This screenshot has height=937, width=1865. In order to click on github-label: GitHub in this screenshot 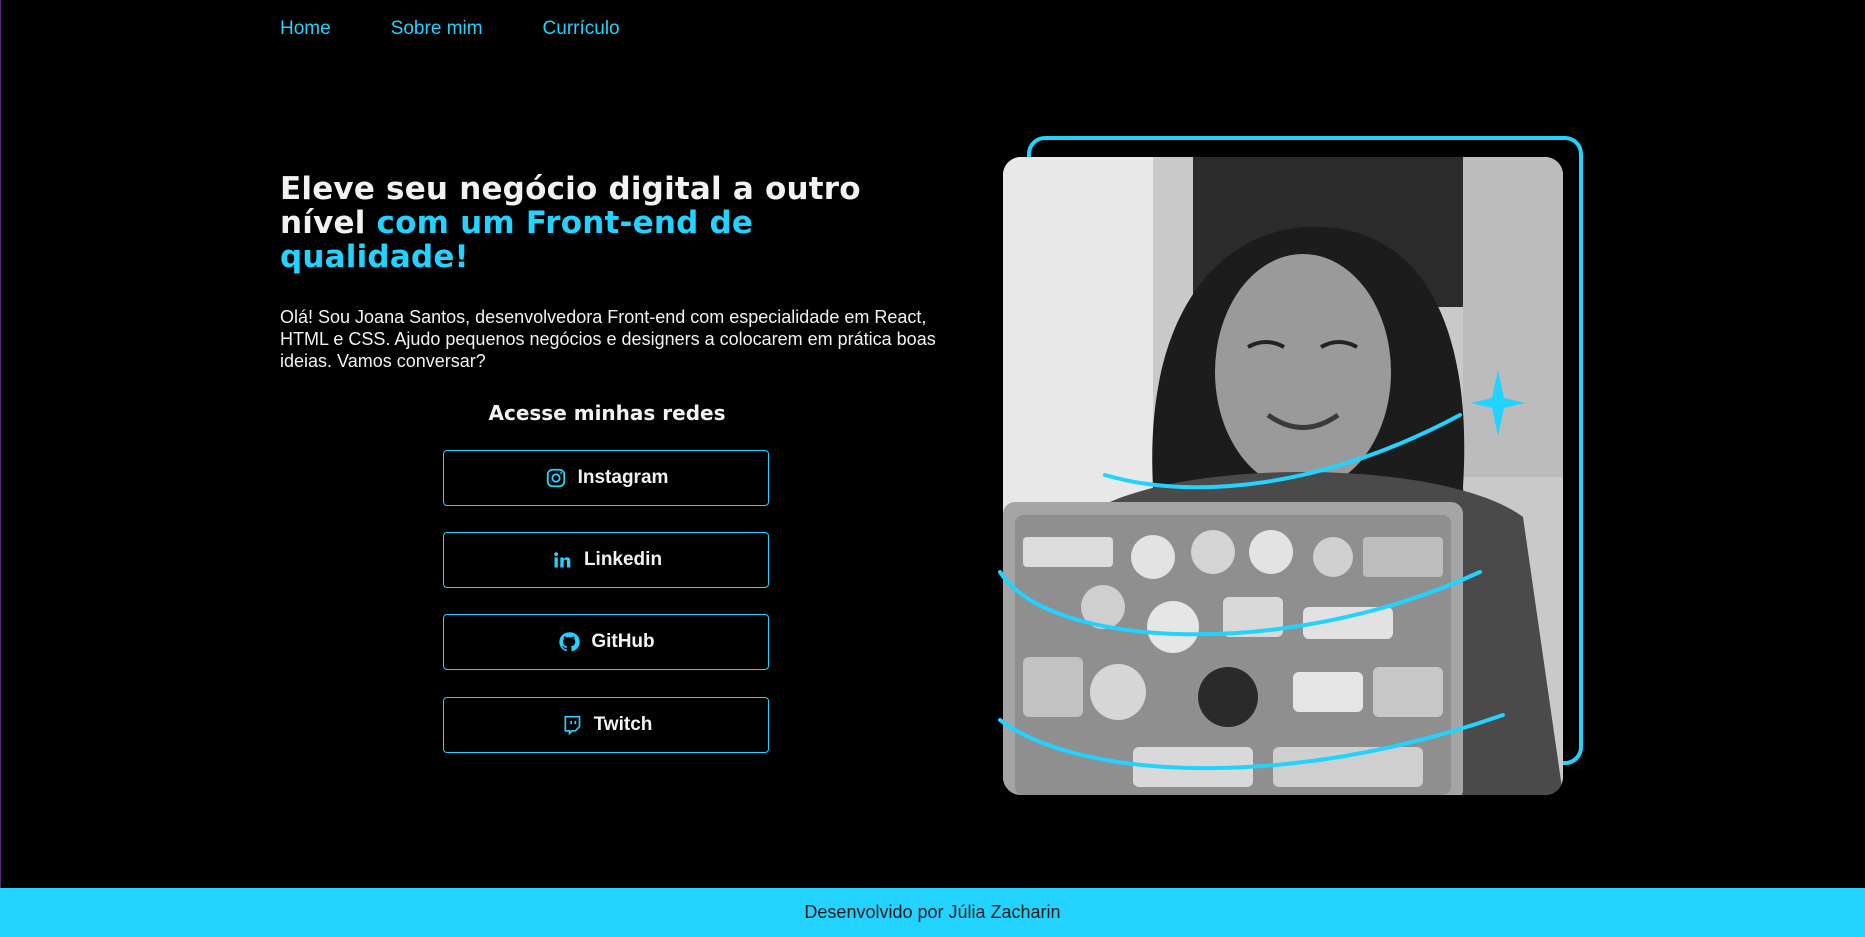, I will do `click(623, 641)`.